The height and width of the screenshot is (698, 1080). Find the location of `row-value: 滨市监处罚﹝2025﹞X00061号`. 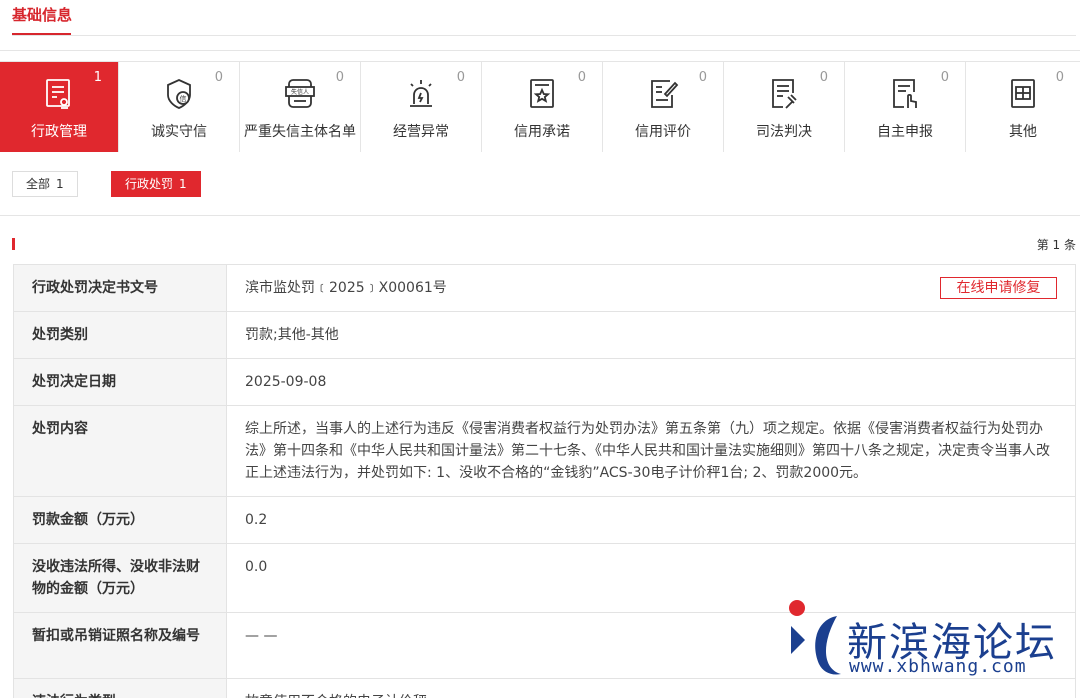

row-value: 滨市监处罚﹝2025﹞X00061号 is located at coordinates (346, 288).